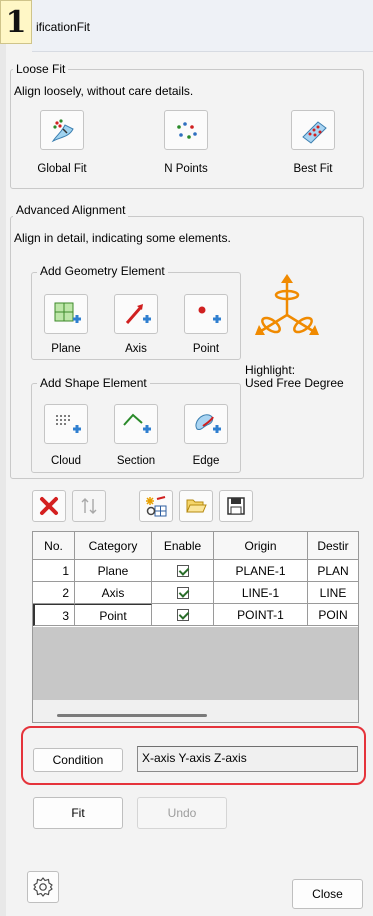 The image size is (373, 916). I want to click on row-1-enable, so click(183, 571).